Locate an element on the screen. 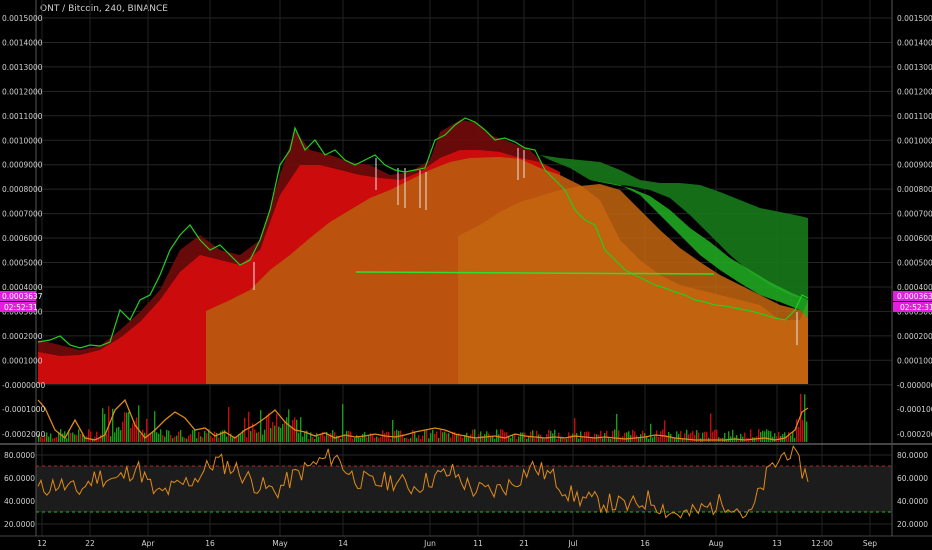 This screenshot has width=932, height=550. price-tick-label: 0.0007000 is located at coordinates (914, 214).